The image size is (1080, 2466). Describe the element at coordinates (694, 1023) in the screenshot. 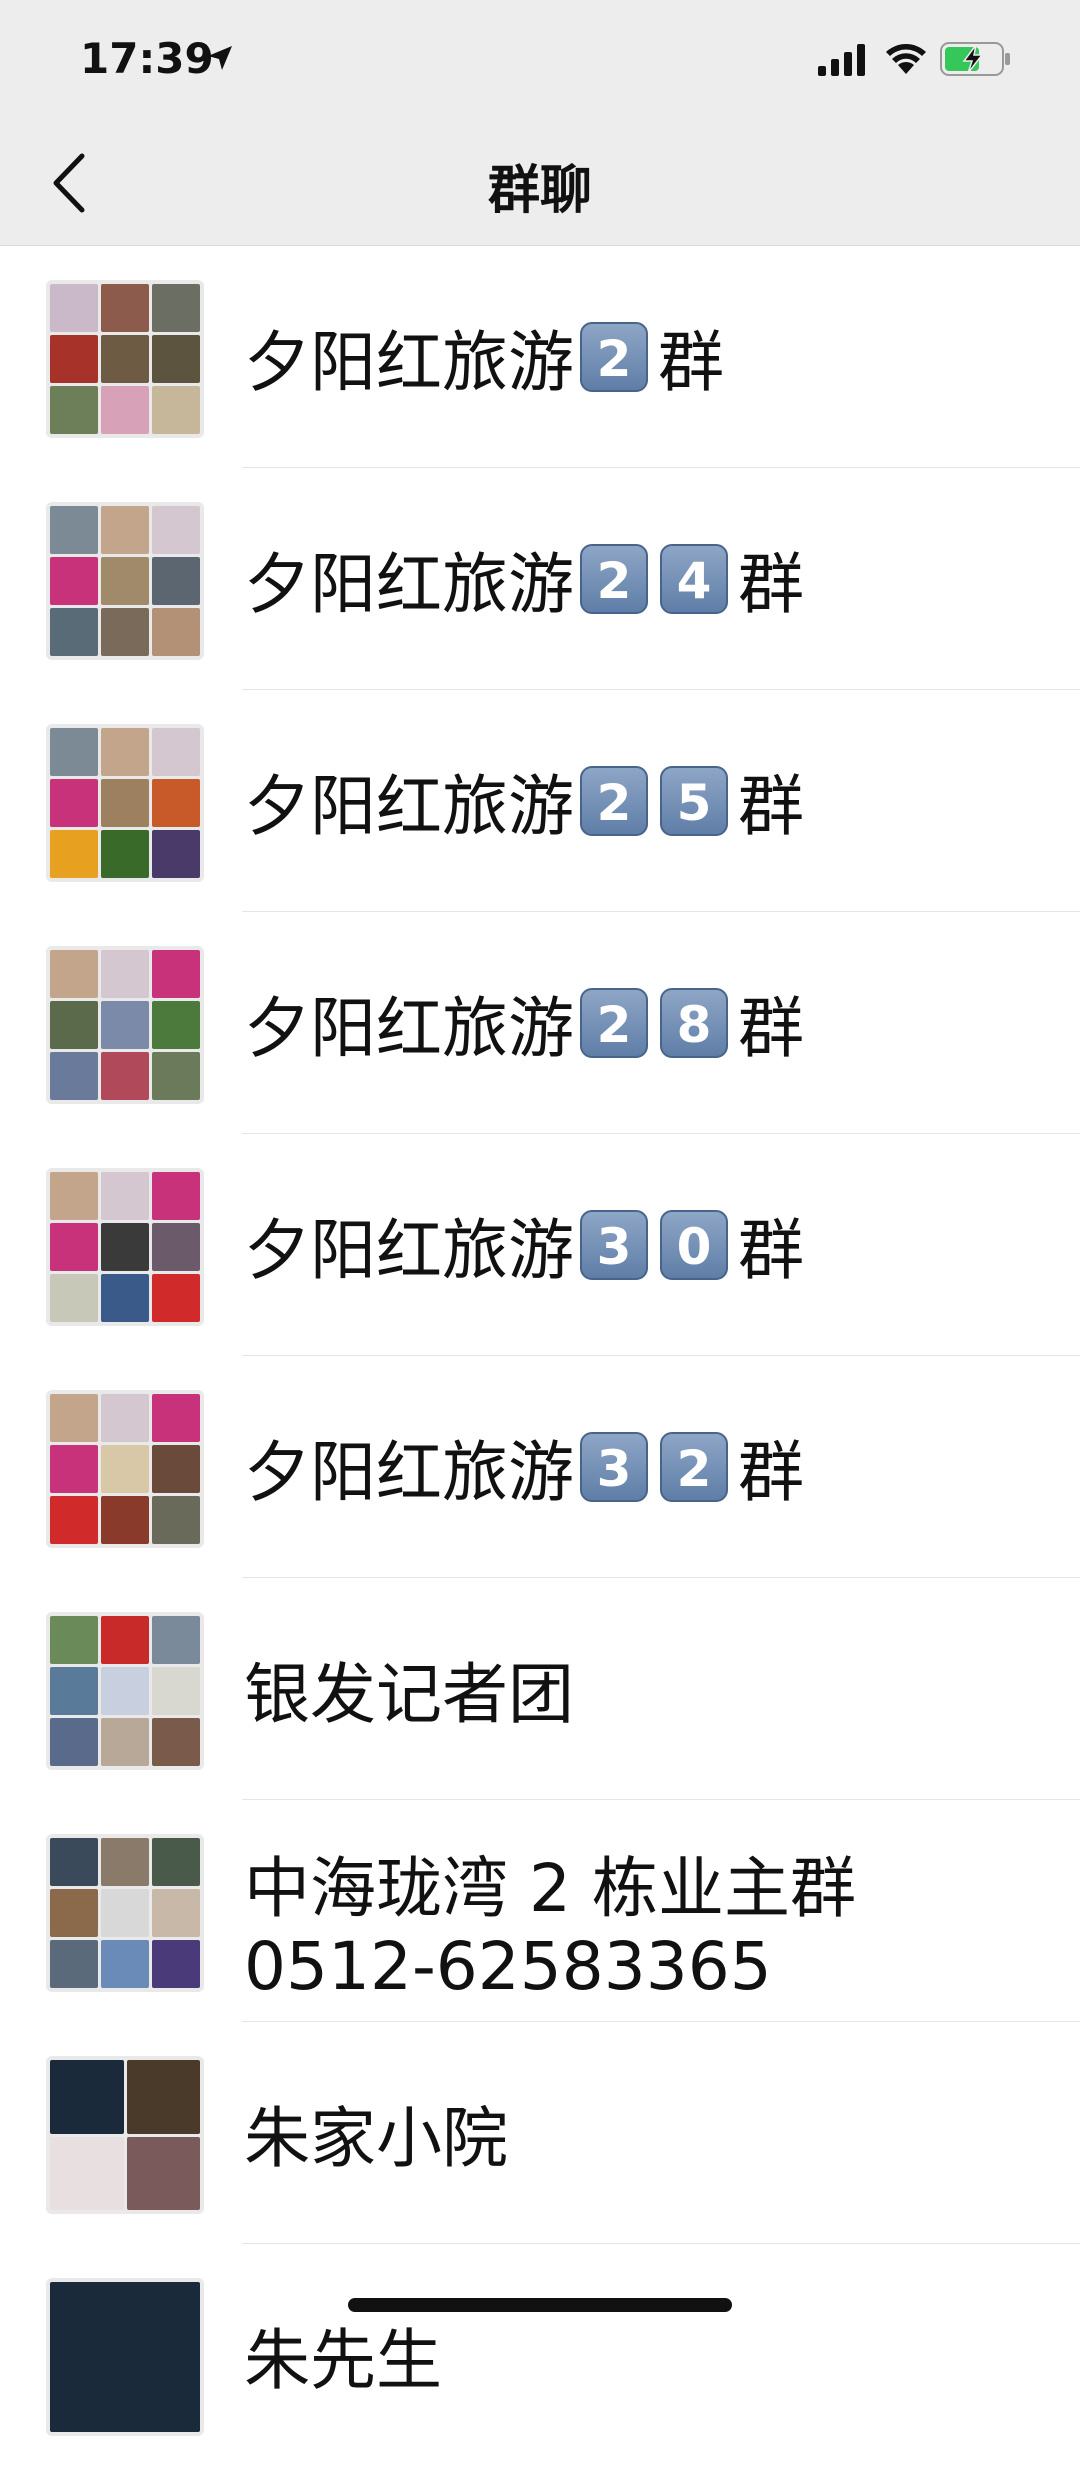

I see `keycap-digit: 8` at that location.